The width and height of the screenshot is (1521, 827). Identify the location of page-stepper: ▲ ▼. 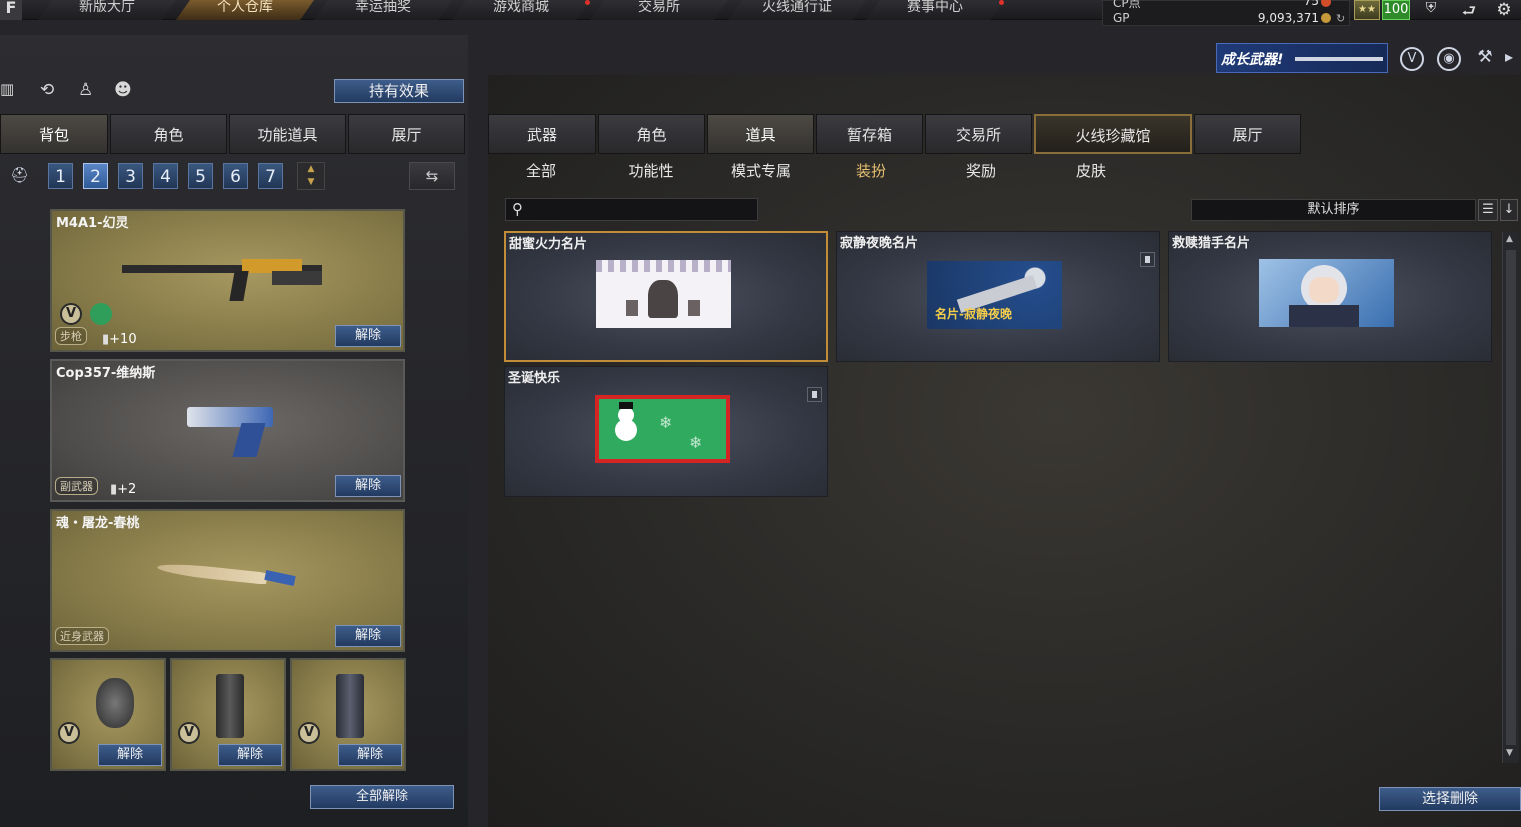
(311, 176).